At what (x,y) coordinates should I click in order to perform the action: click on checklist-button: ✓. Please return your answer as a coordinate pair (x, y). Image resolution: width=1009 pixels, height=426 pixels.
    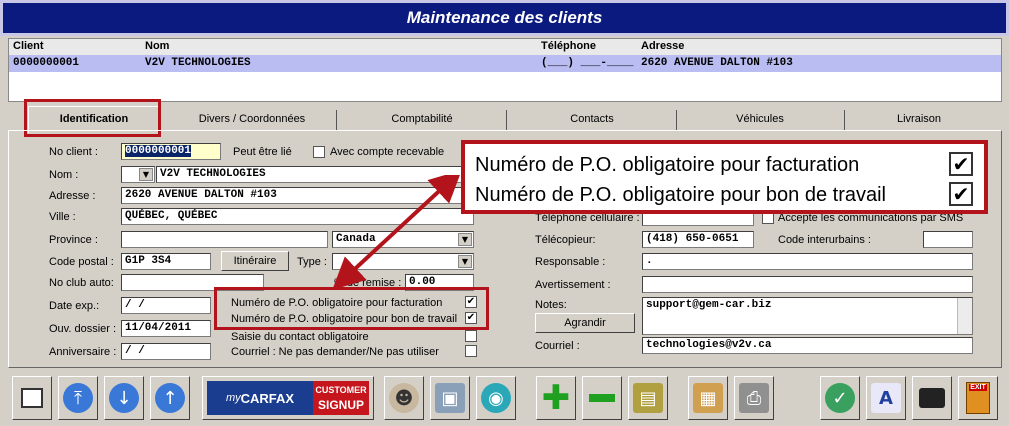
    Looking at the image, I should click on (840, 398).